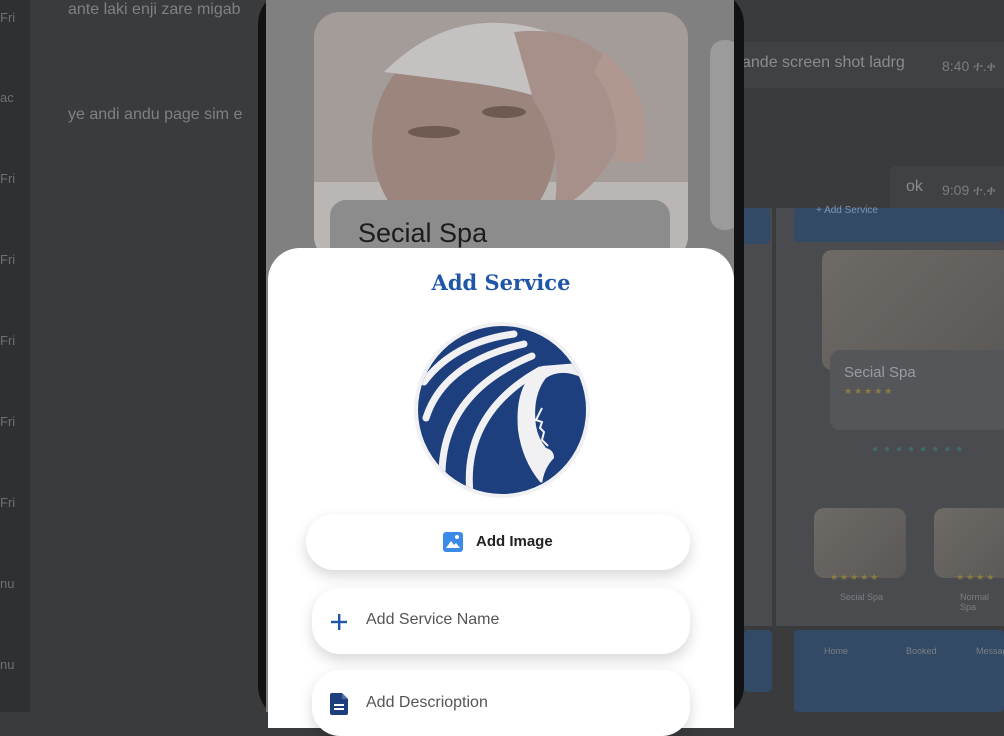 This screenshot has width=1004, height=736. What do you see at coordinates (914, 186) in the screenshot?
I see `chat-message: ok` at bounding box center [914, 186].